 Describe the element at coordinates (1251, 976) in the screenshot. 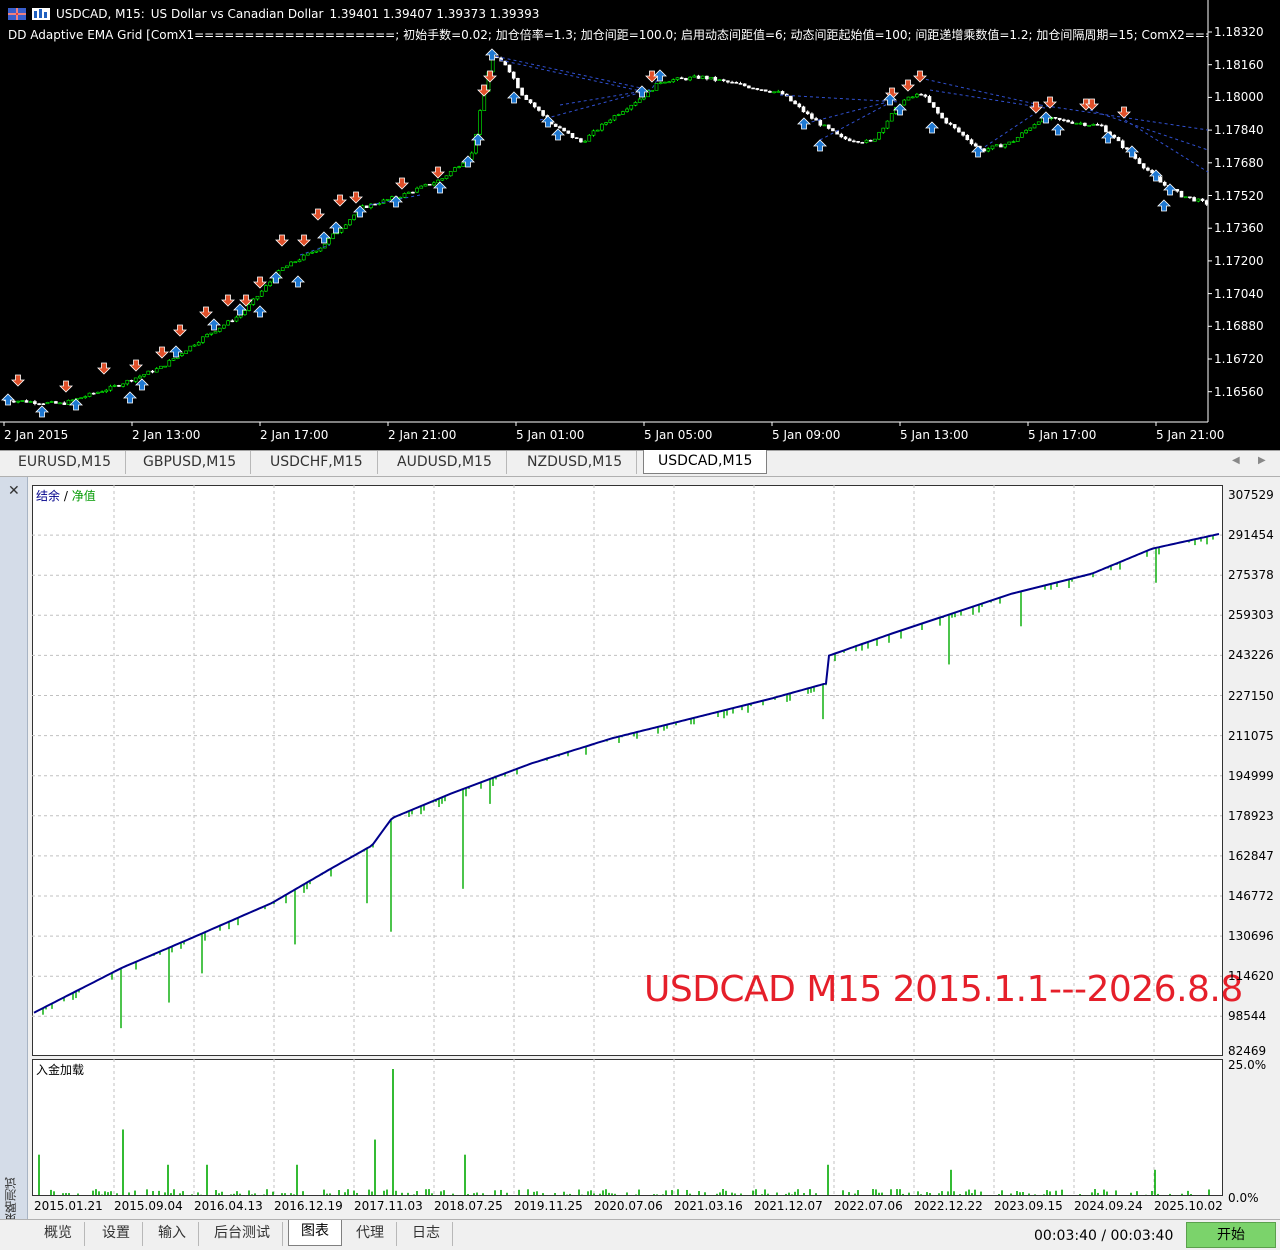

I see `equity-tick-label: 114620` at that location.